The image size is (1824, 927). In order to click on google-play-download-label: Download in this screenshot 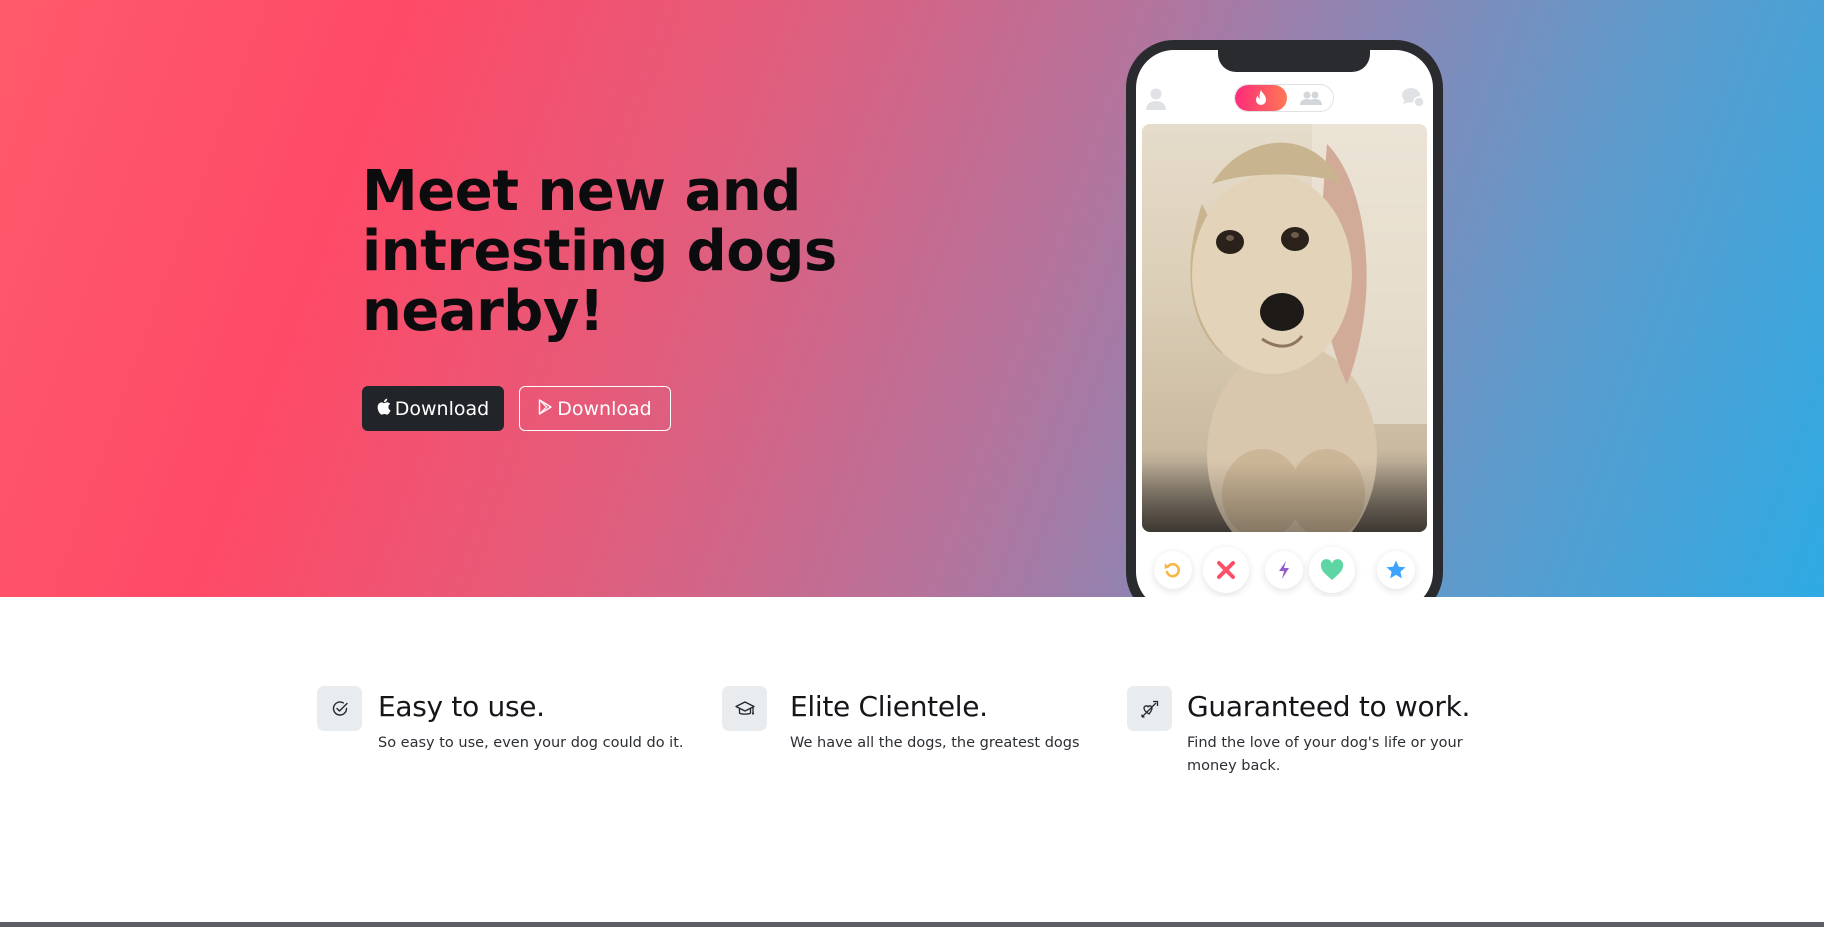, I will do `click(604, 408)`.